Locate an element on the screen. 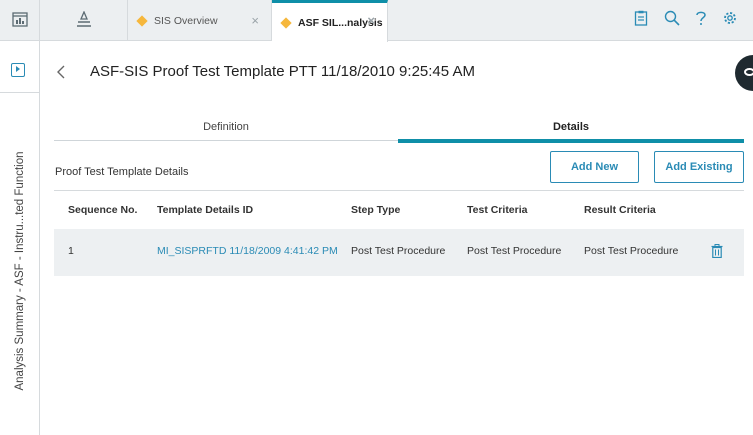  tab-asf-sil-analysis: ASF SIL...nalysis × is located at coordinates (330, 21).